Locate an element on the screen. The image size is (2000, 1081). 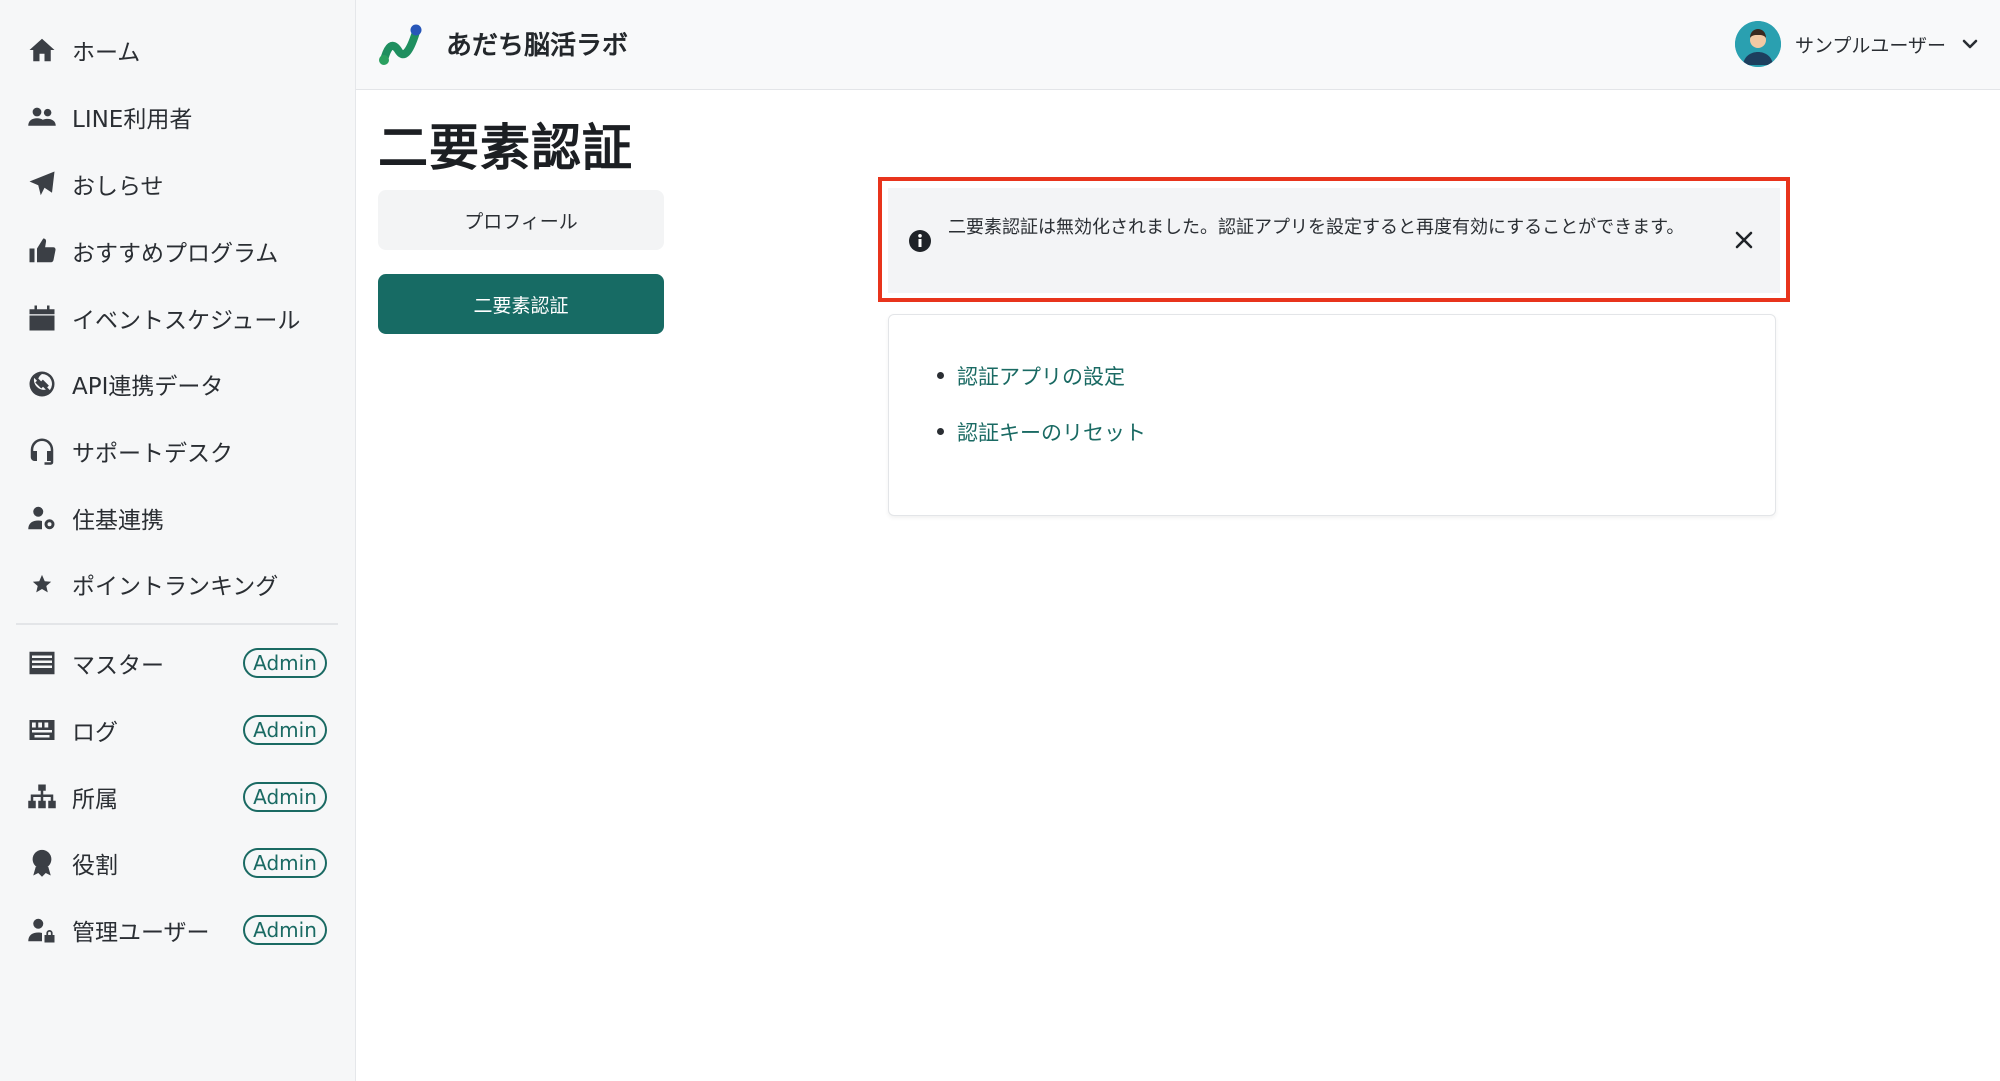
sidebar-item-home: ホーム is located at coordinates (178, 50).